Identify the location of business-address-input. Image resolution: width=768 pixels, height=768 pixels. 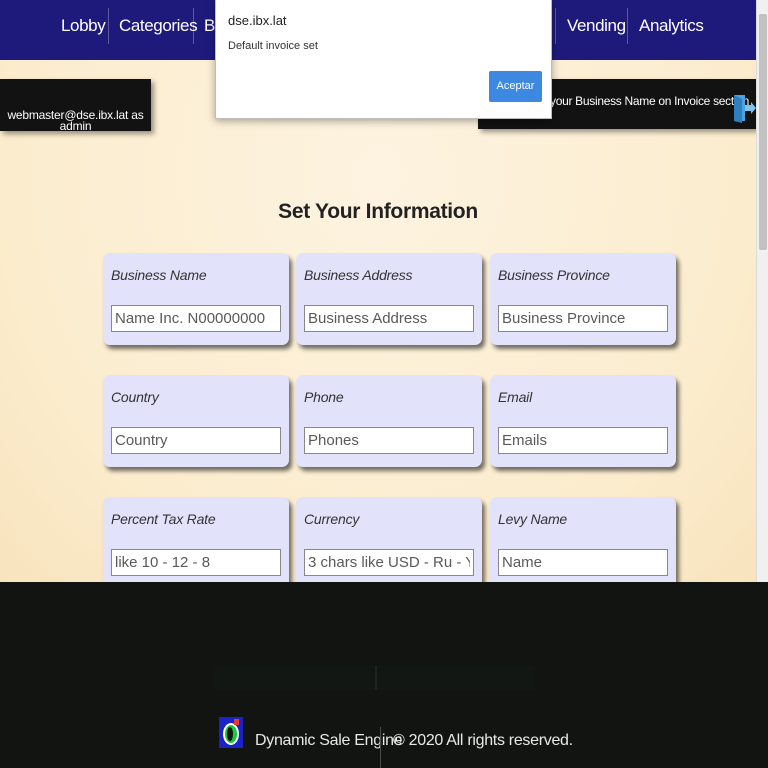
(389, 318).